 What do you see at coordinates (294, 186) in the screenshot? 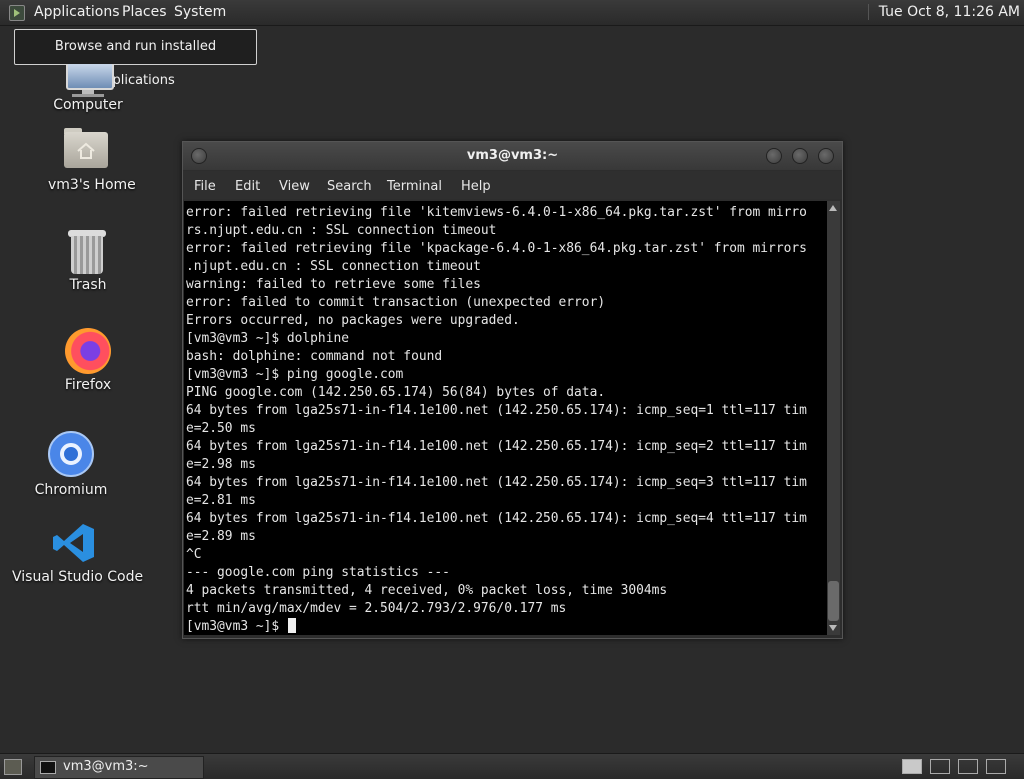
I see `menu-view: View` at bounding box center [294, 186].